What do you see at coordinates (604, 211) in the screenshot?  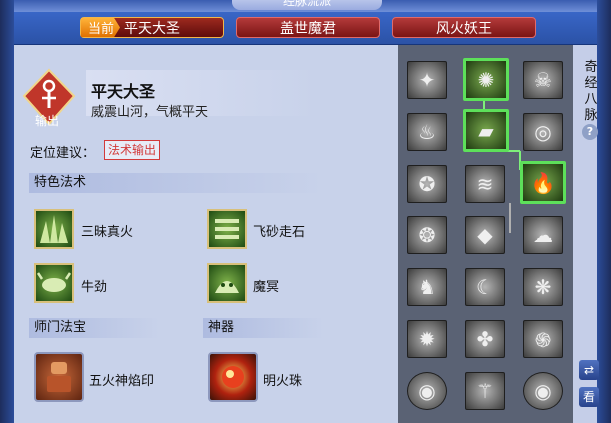 I see `window-right-edge` at bounding box center [604, 211].